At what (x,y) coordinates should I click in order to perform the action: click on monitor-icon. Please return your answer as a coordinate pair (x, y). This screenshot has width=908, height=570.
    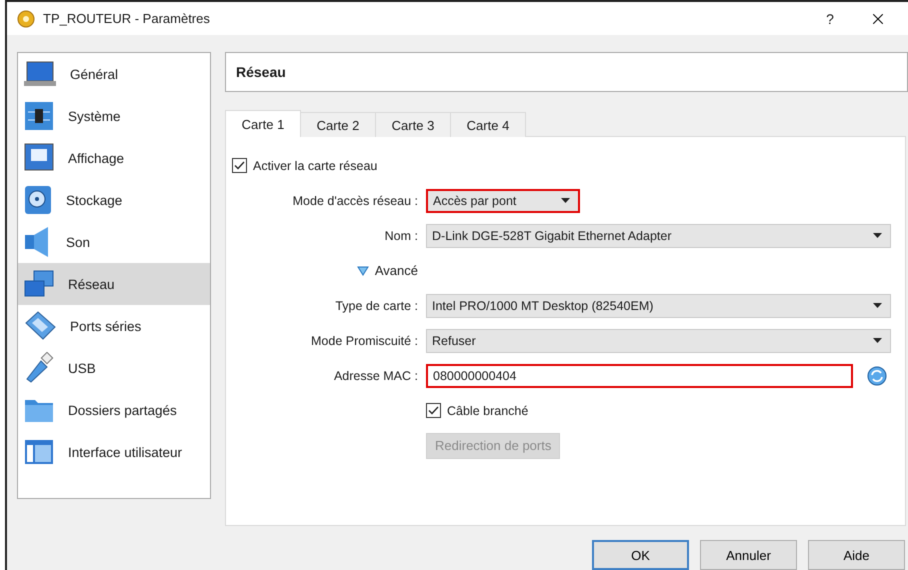
    Looking at the image, I should click on (39, 158).